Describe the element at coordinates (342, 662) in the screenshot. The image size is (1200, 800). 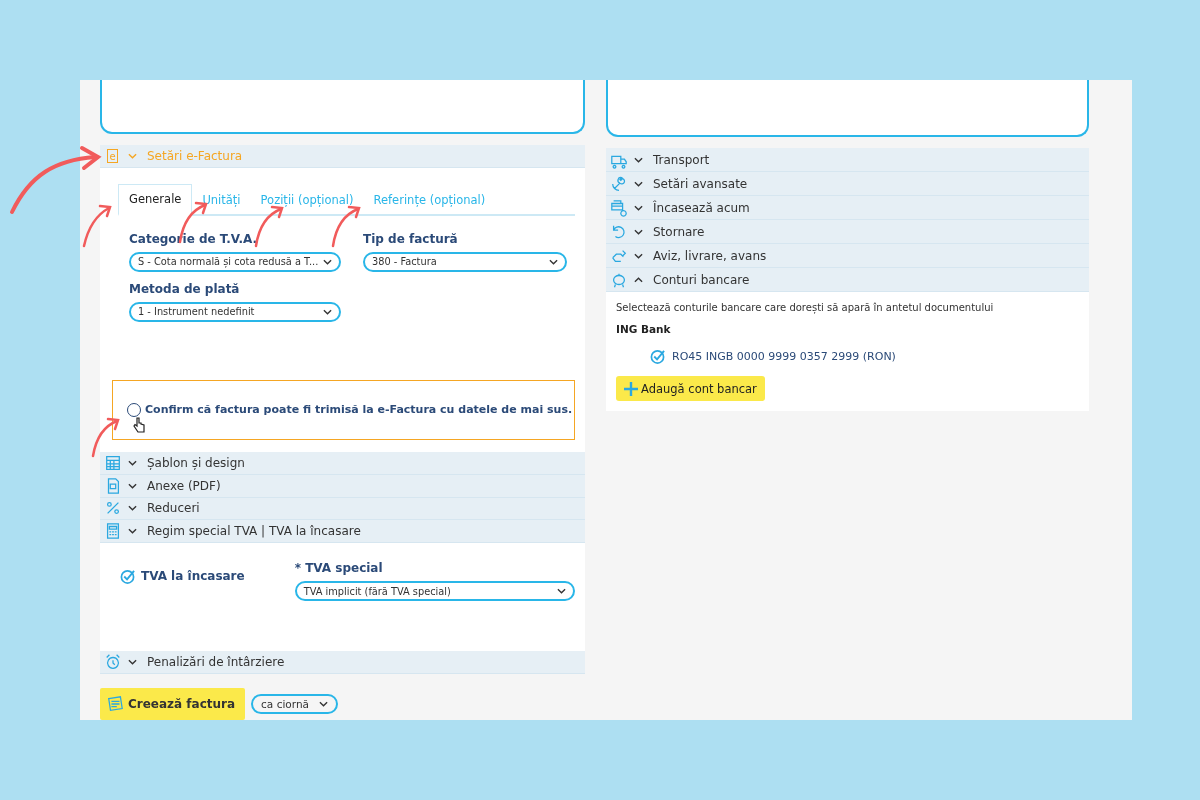
I see `section-header: Penalizări de întârziere` at that location.